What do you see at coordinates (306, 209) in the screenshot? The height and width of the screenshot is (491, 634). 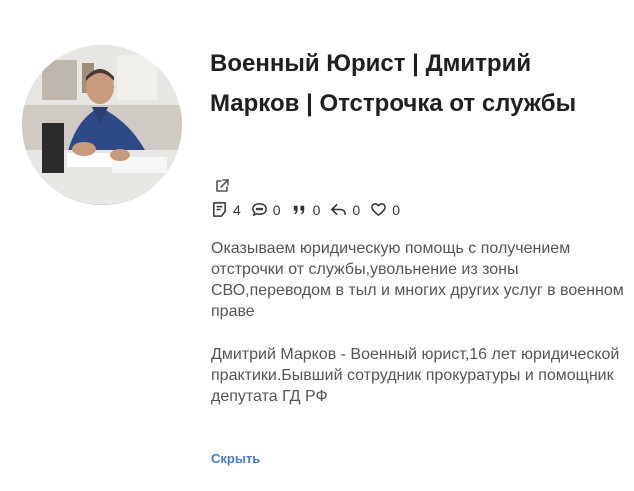 I see `stat-quotes: 0` at bounding box center [306, 209].